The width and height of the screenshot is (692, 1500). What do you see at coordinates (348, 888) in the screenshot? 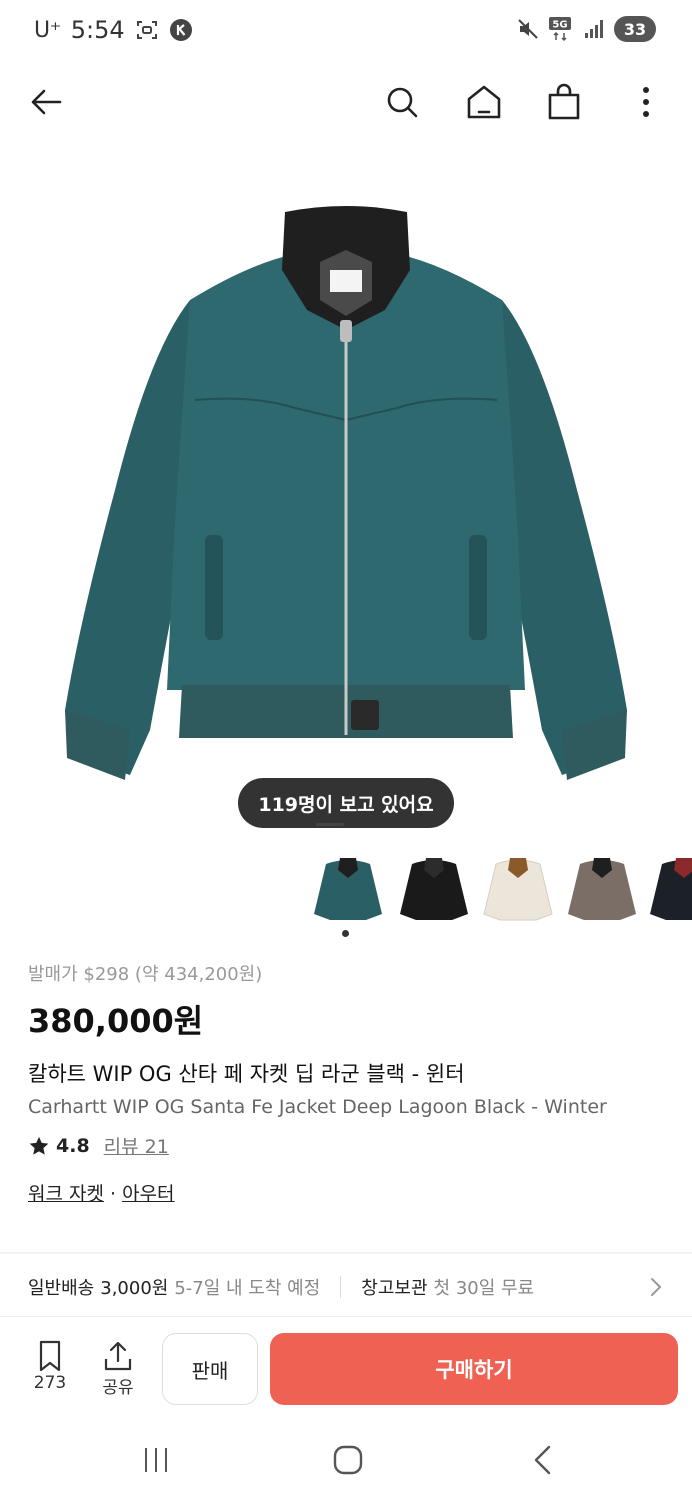
I see `variant-thumb-deep-lagoon` at bounding box center [348, 888].